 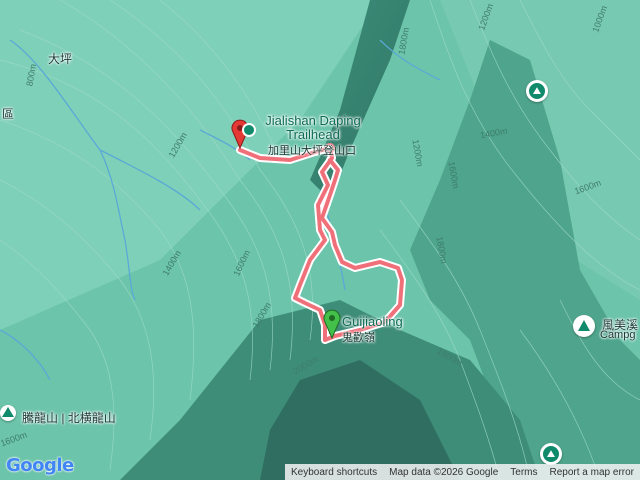 I want to click on google-logo: Google, so click(x=40, y=465).